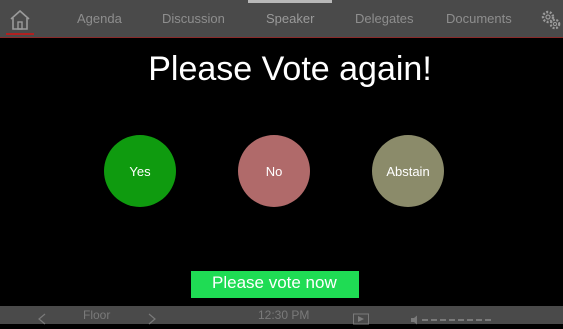 The height and width of the screenshot is (329, 563). Describe the element at coordinates (361, 319) in the screenshot. I see `screen-icon` at that location.